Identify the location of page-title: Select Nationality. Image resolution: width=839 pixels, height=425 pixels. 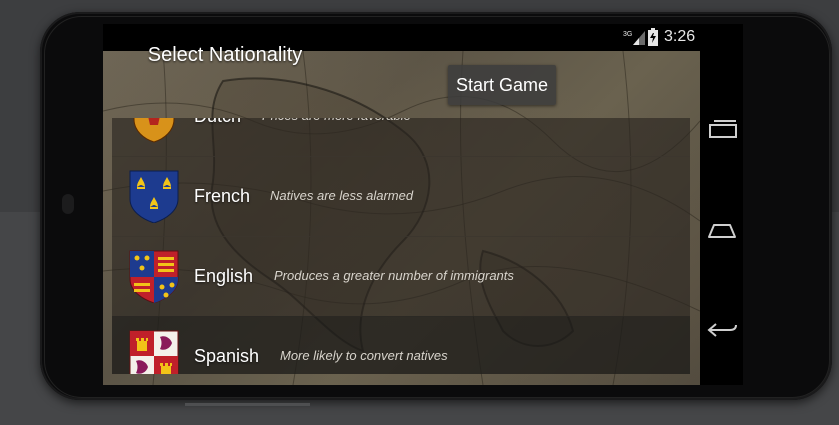
(225, 55).